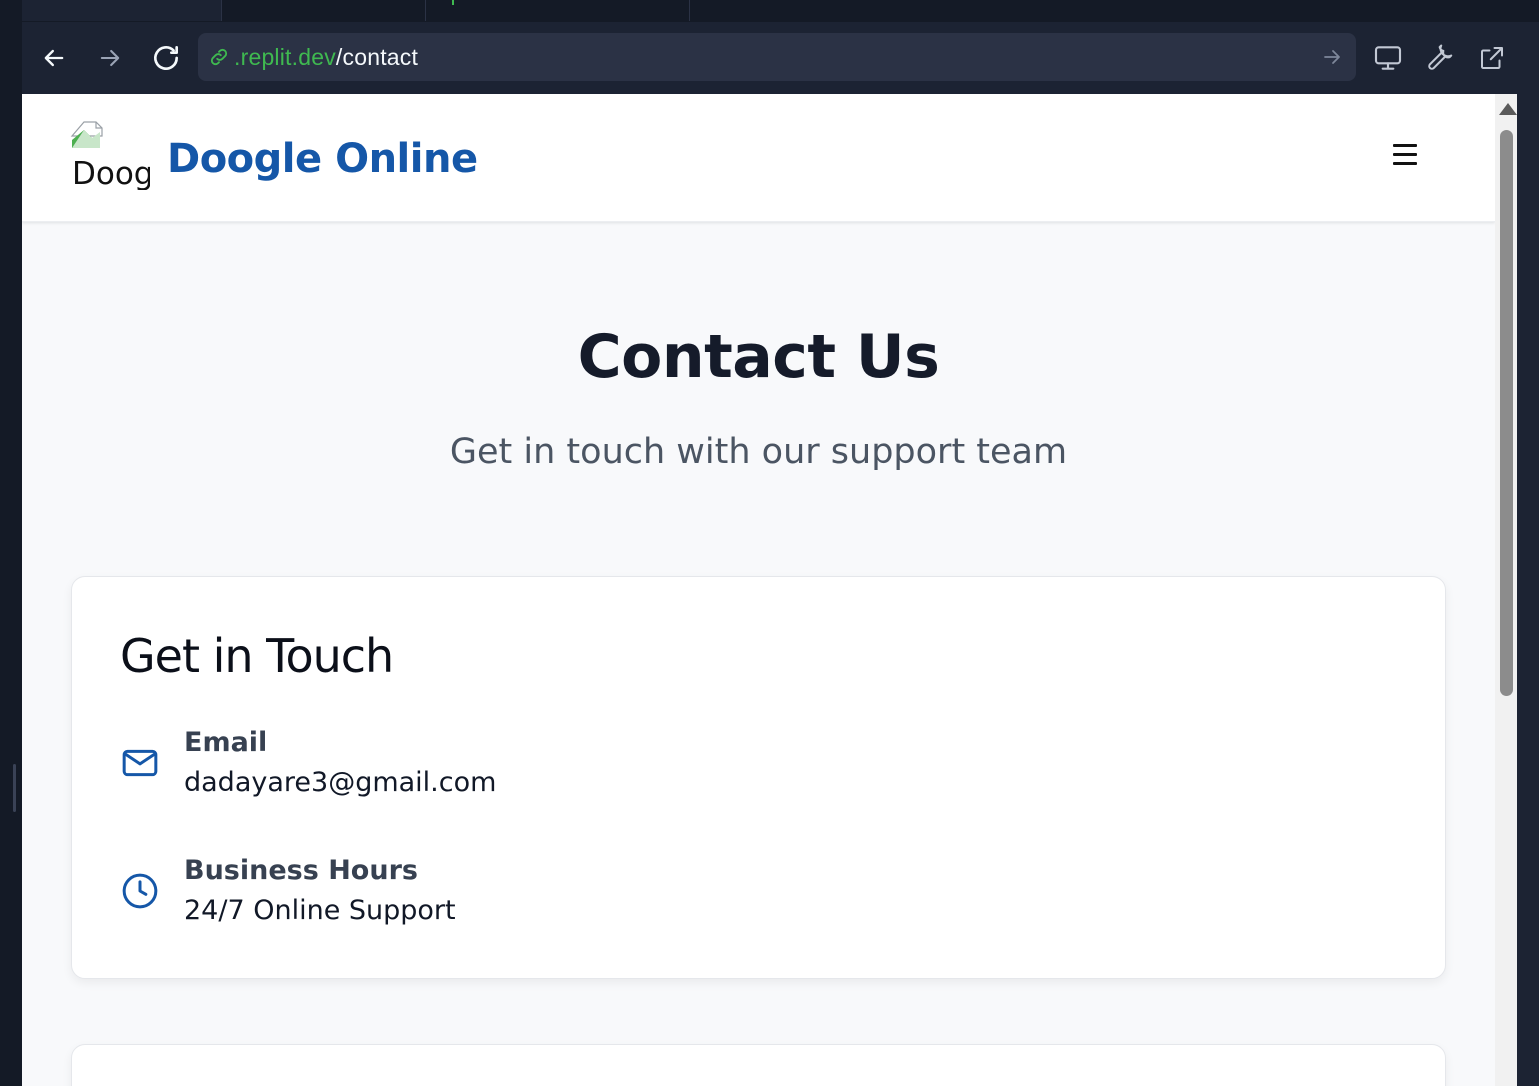  Describe the element at coordinates (1405, 159) in the screenshot. I see `hamburger-menu-icon` at that location.